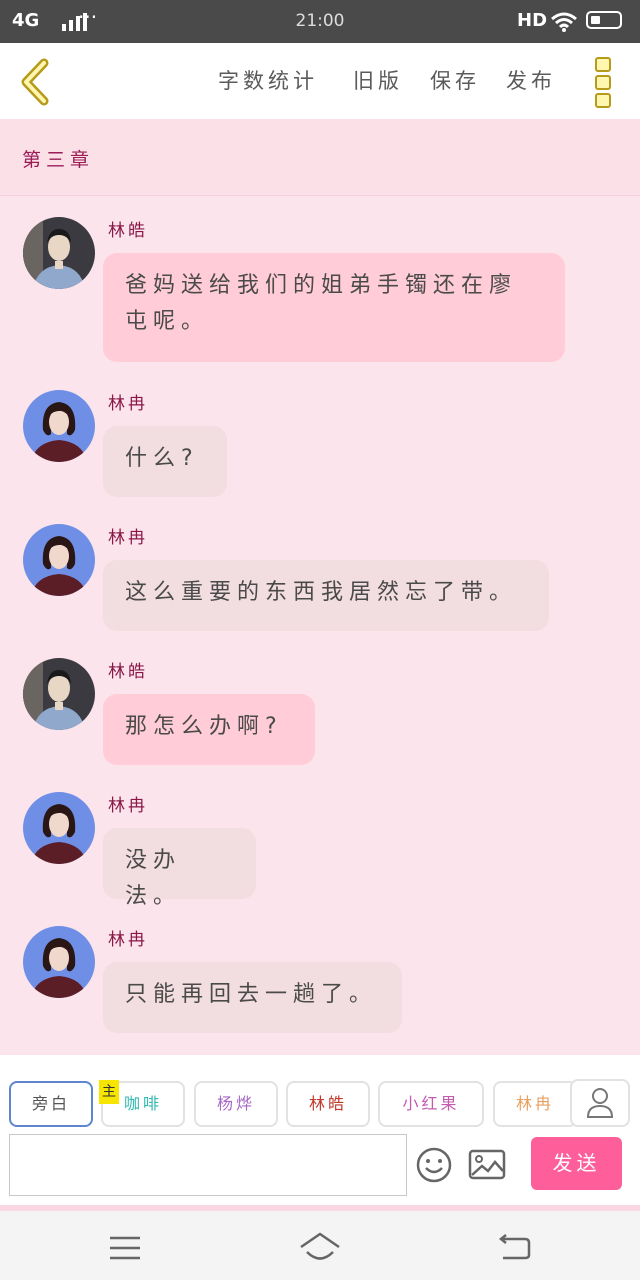 The image size is (640, 1280). I want to click on message-bubble: 没办法。, so click(179, 868).